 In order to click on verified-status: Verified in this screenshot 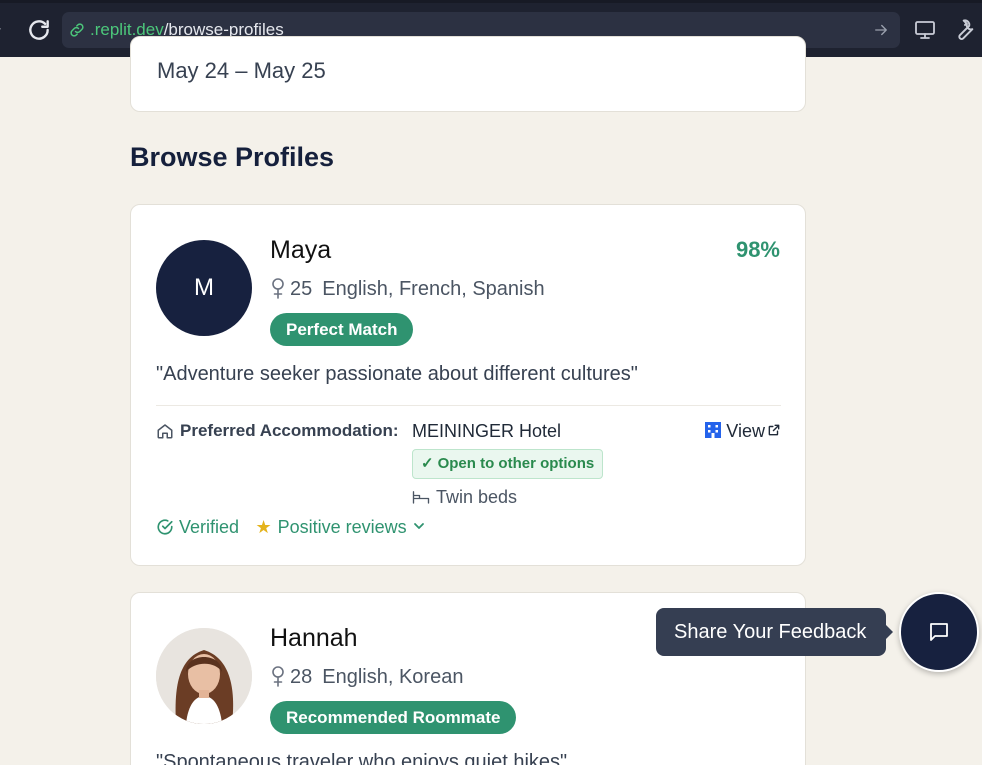, I will do `click(197, 527)`.